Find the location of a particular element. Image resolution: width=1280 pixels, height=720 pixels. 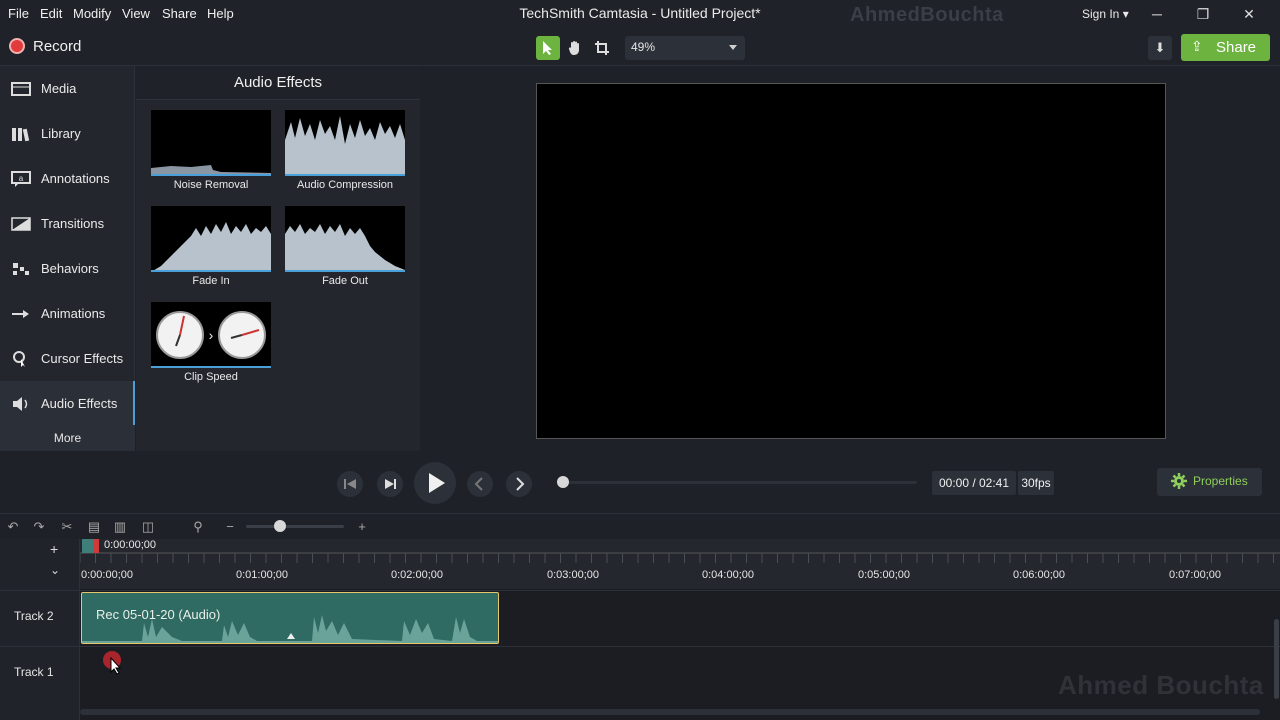

plus-icon: + is located at coordinates (362, 526).